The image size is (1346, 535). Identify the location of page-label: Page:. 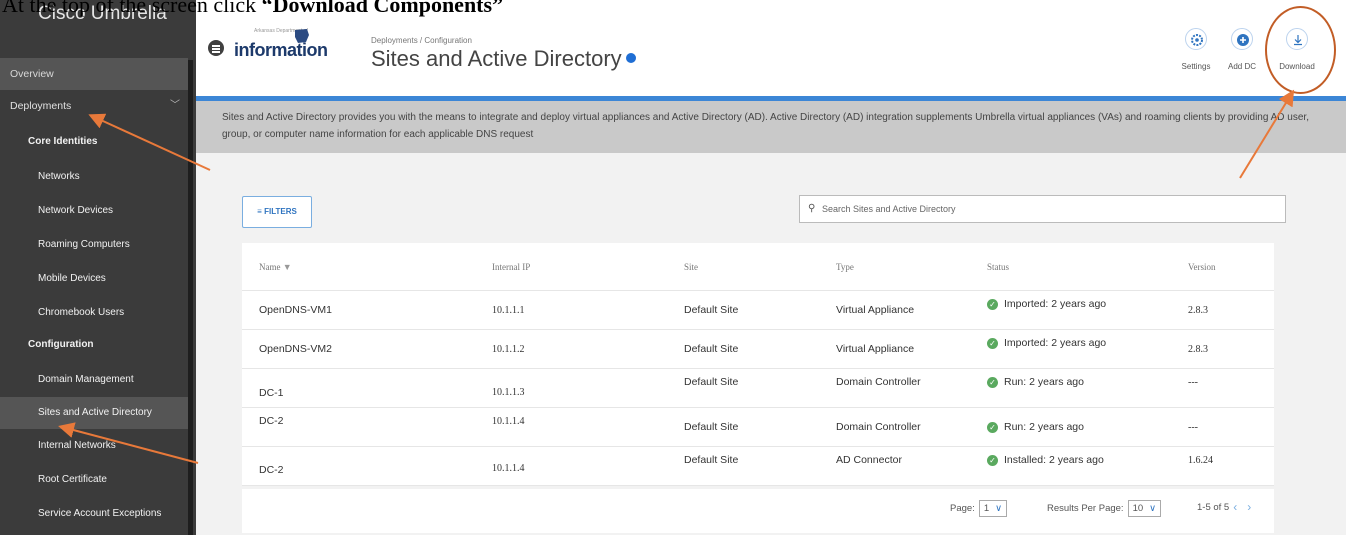
(962, 508).